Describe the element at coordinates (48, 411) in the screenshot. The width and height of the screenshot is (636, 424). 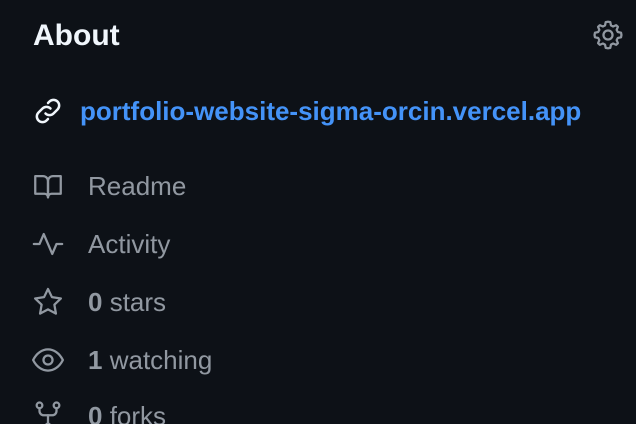
I see `fork-icon` at that location.